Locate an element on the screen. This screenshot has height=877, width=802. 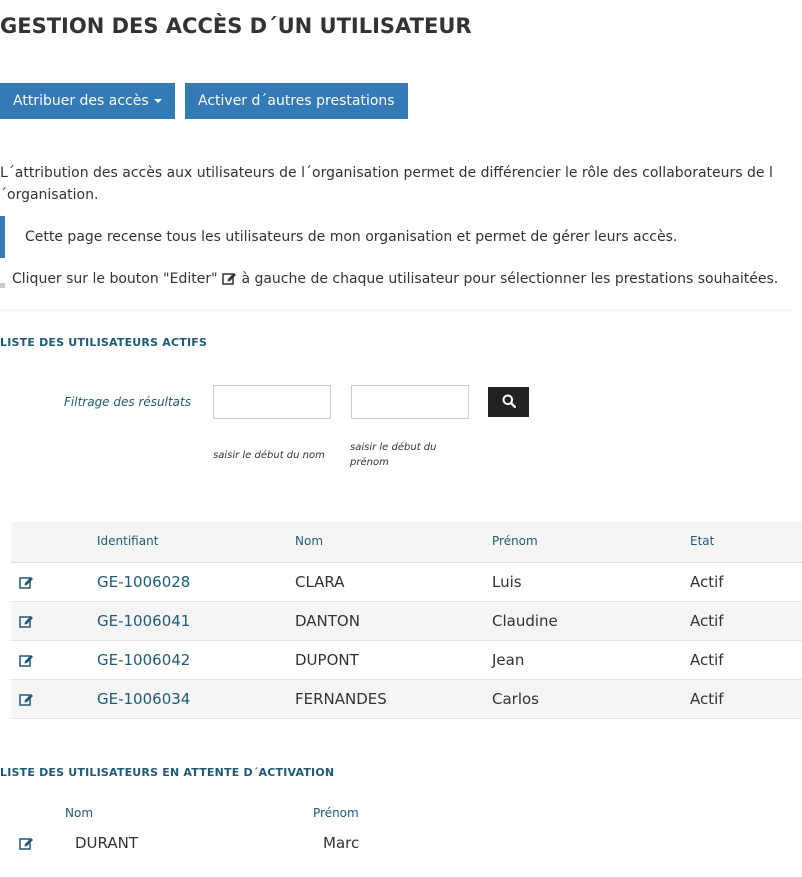
caret-down-icon is located at coordinates (157, 101).